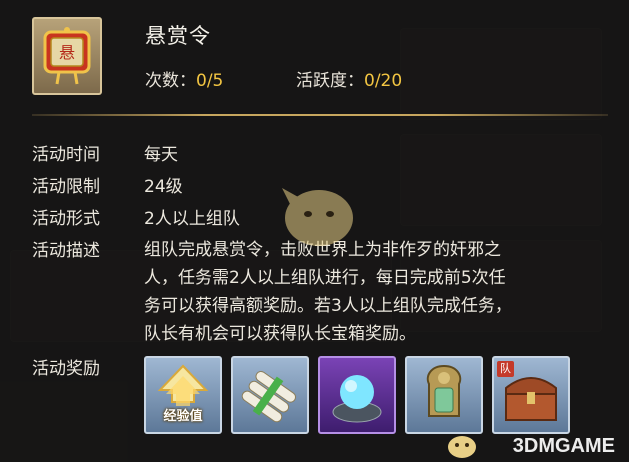  I want to click on captain-tag: 队, so click(505, 369).